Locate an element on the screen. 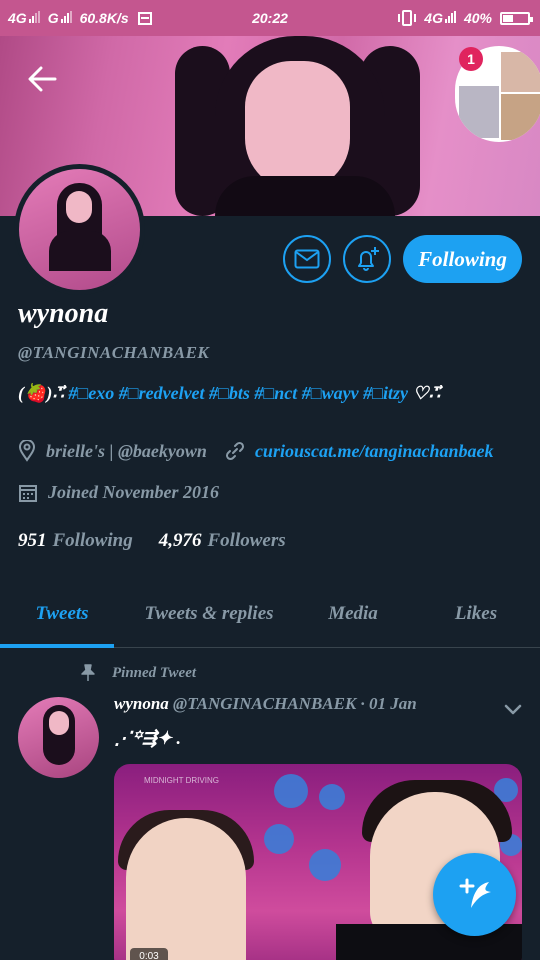 Image resolution: width=540 pixels, height=960 pixels. notify-button is located at coordinates (367, 259).